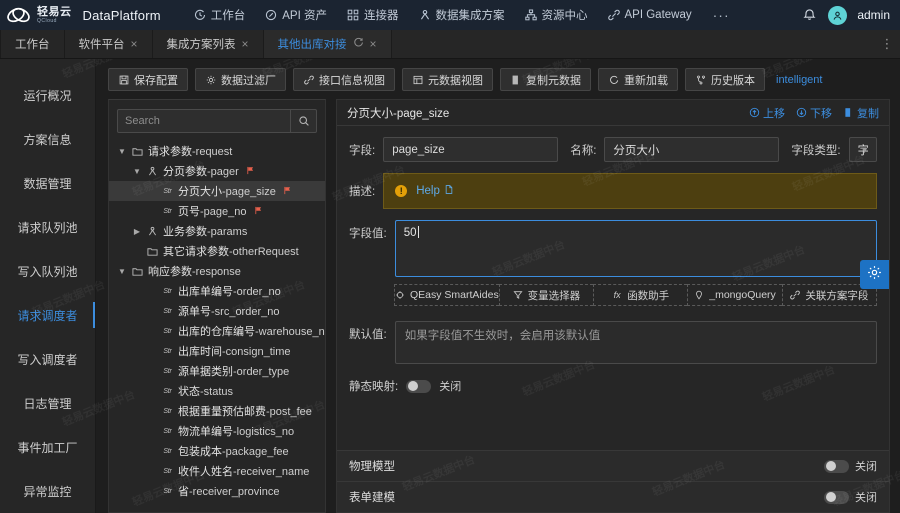 The width and height of the screenshot is (900, 513). Describe the element at coordinates (471, 149) in the screenshot. I see `field-key-input` at that location.